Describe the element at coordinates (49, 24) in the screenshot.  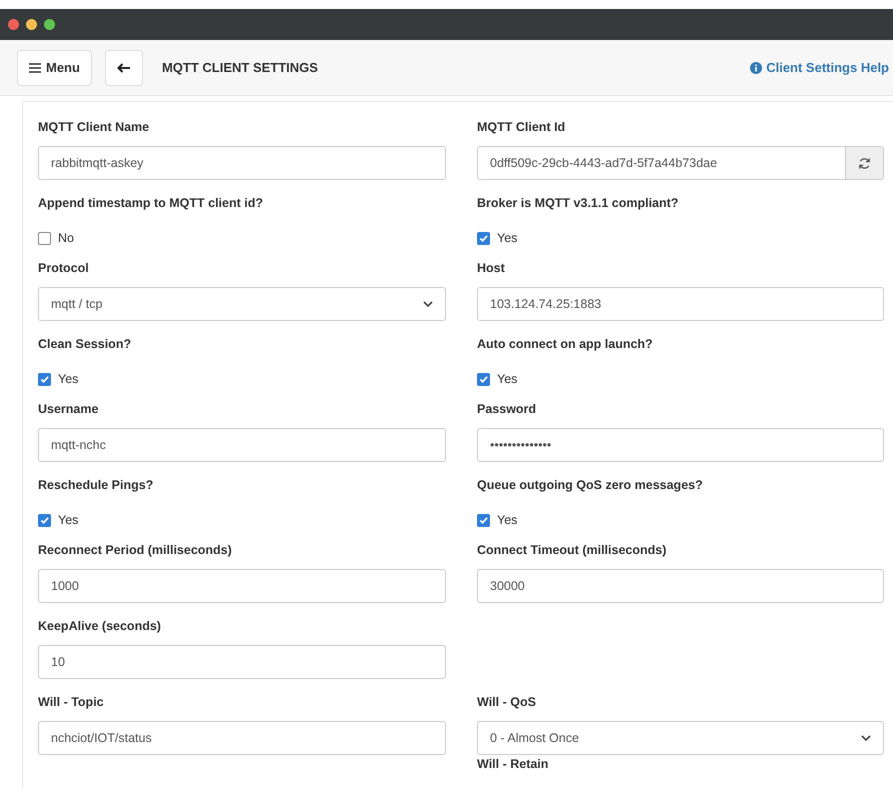
I see `zoom-icon` at that location.